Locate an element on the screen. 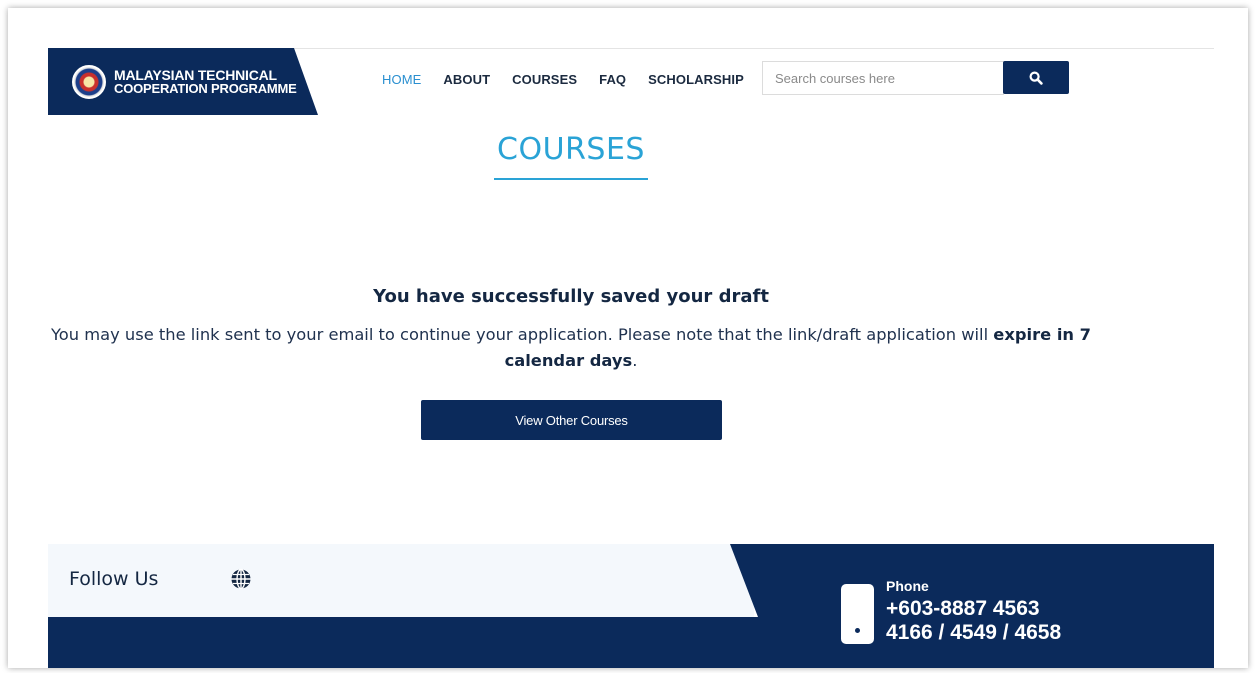 The height and width of the screenshot is (673, 1255). nav-home: HOME is located at coordinates (401, 79).